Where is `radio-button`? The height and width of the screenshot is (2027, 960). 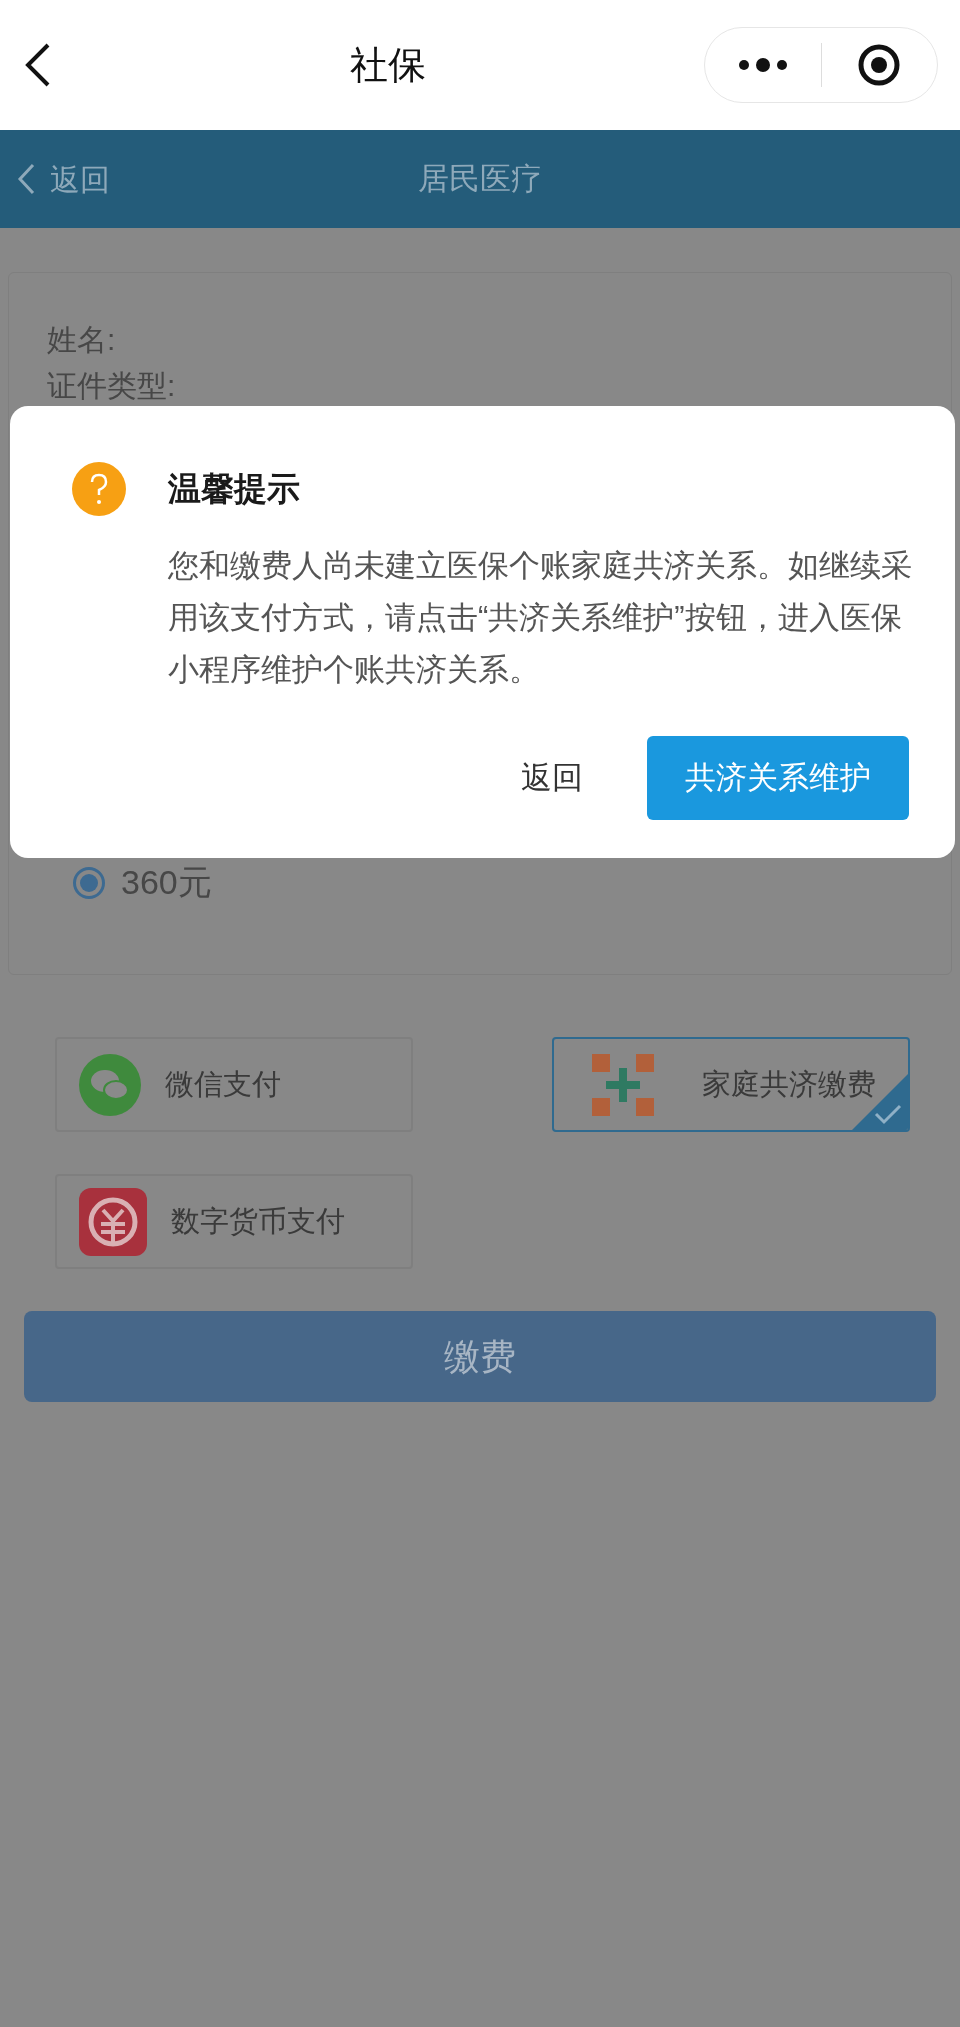 radio-button is located at coordinates (89, 882).